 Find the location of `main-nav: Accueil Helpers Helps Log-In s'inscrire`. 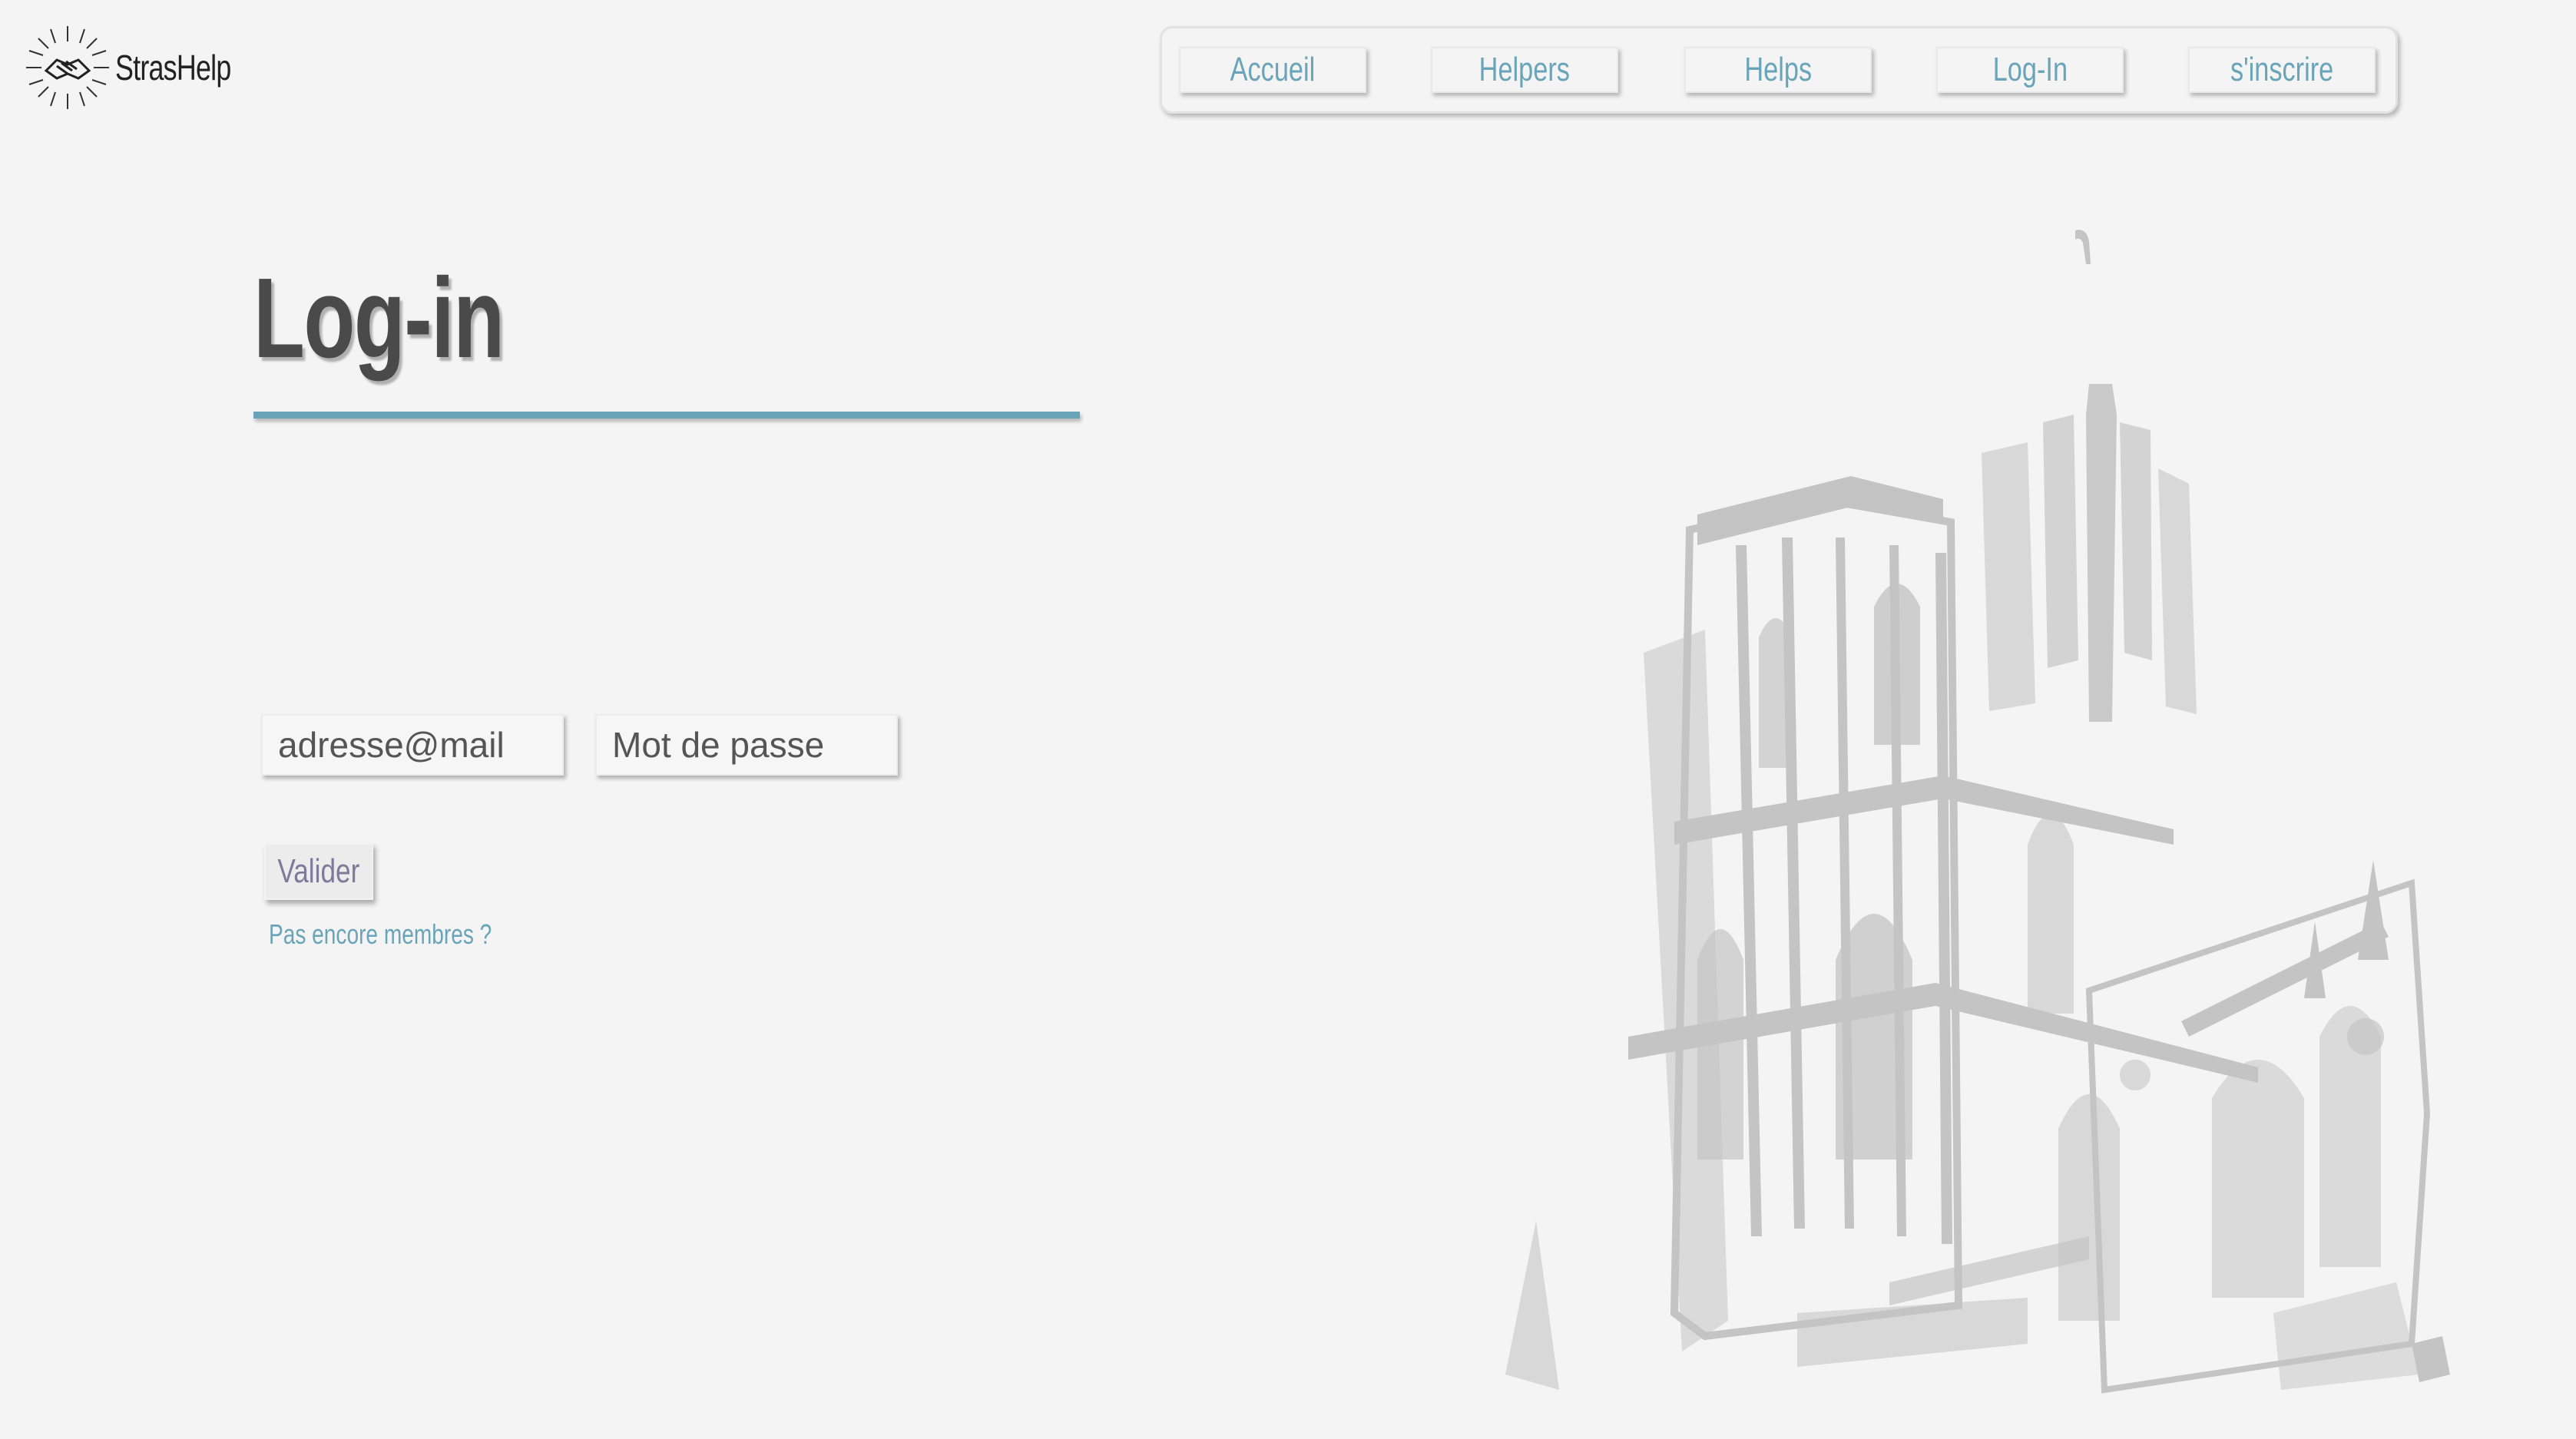

main-nav: Accueil Helpers Helps Log-In s'inscrire is located at coordinates (1779, 70).